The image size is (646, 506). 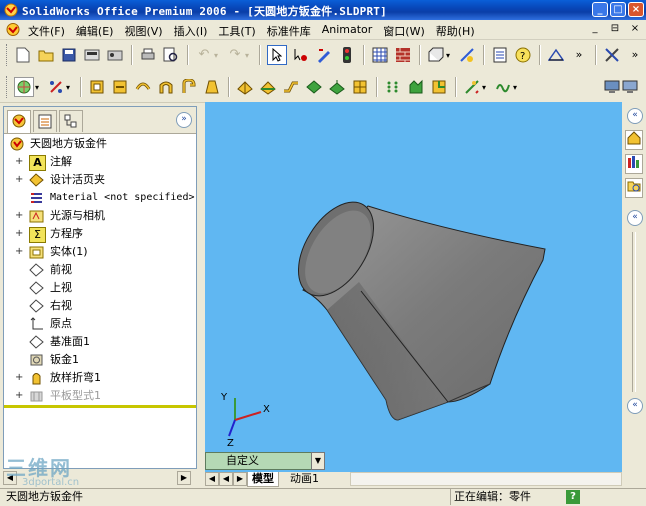 What do you see at coordinates (100, 406) in the screenshot?
I see `rollback-bar` at bounding box center [100, 406].